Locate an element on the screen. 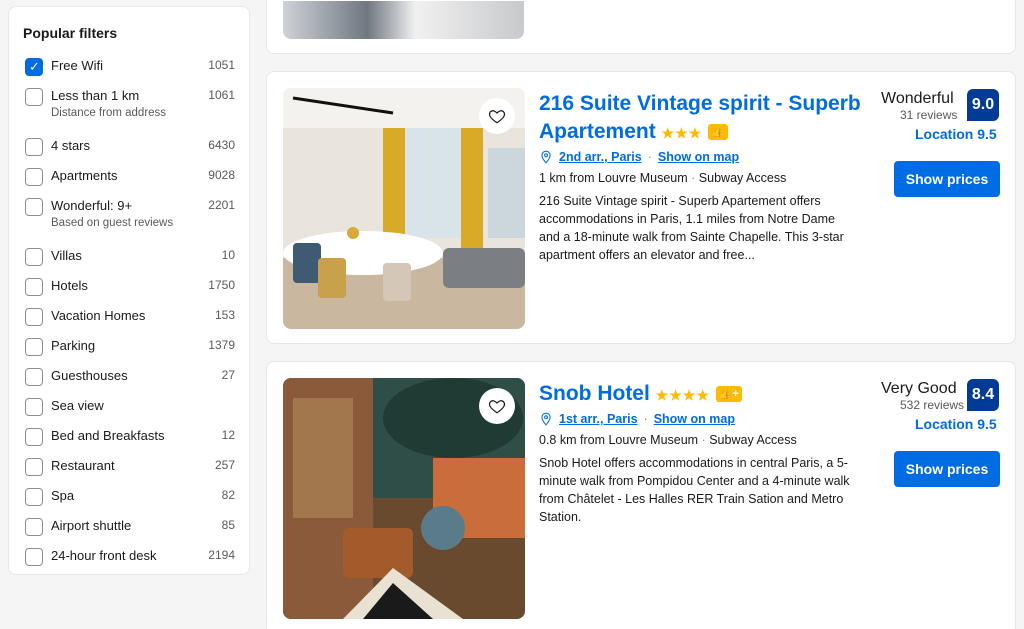 The width and height of the screenshot is (1024, 629). listing-title-link: Snob Hotel ★★★★ 👍+ is located at coordinates (704, 394).